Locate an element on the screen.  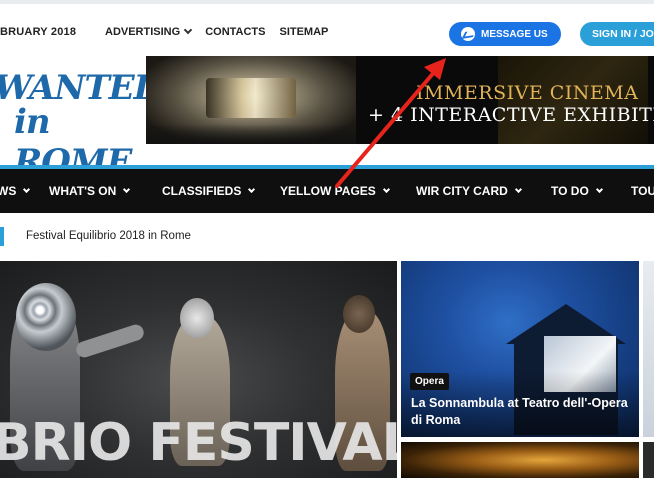
banner-headline: IMMERSIVE CINEMA is located at coordinates (527, 93).